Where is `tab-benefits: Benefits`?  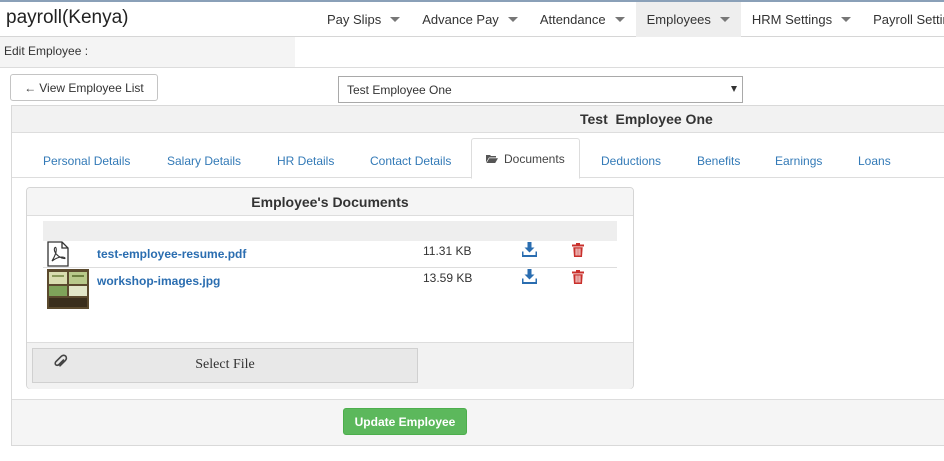
tab-benefits: Benefits is located at coordinates (718, 161).